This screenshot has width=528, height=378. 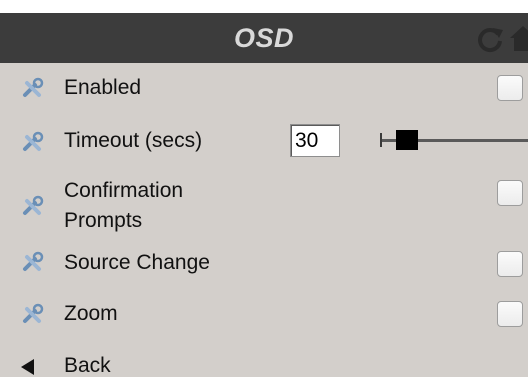 What do you see at coordinates (133, 140) in the screenshot?
I see `setting-label-timeout: Timeout (secs)` at bounding box center [133, 140].